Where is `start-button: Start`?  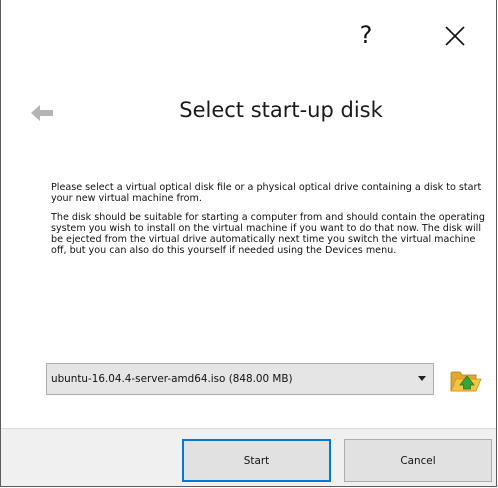 start-button: Start is located at coordinates (256, 460).